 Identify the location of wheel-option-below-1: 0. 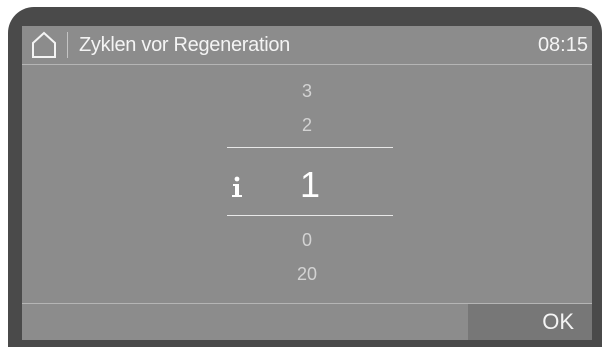
(307, 240).